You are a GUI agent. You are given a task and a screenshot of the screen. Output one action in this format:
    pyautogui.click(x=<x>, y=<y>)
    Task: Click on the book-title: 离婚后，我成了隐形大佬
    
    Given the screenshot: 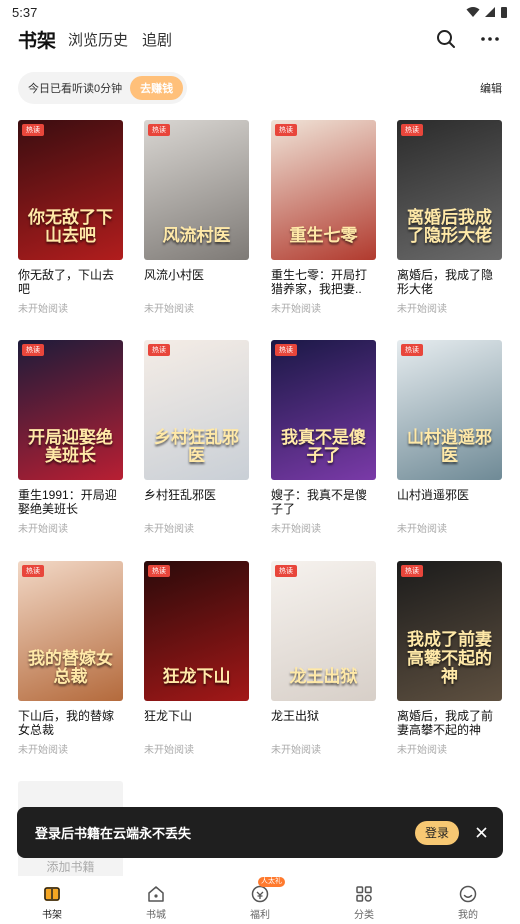 What is the action you would take?
    pyautogui.click(x=449, y=282)
    